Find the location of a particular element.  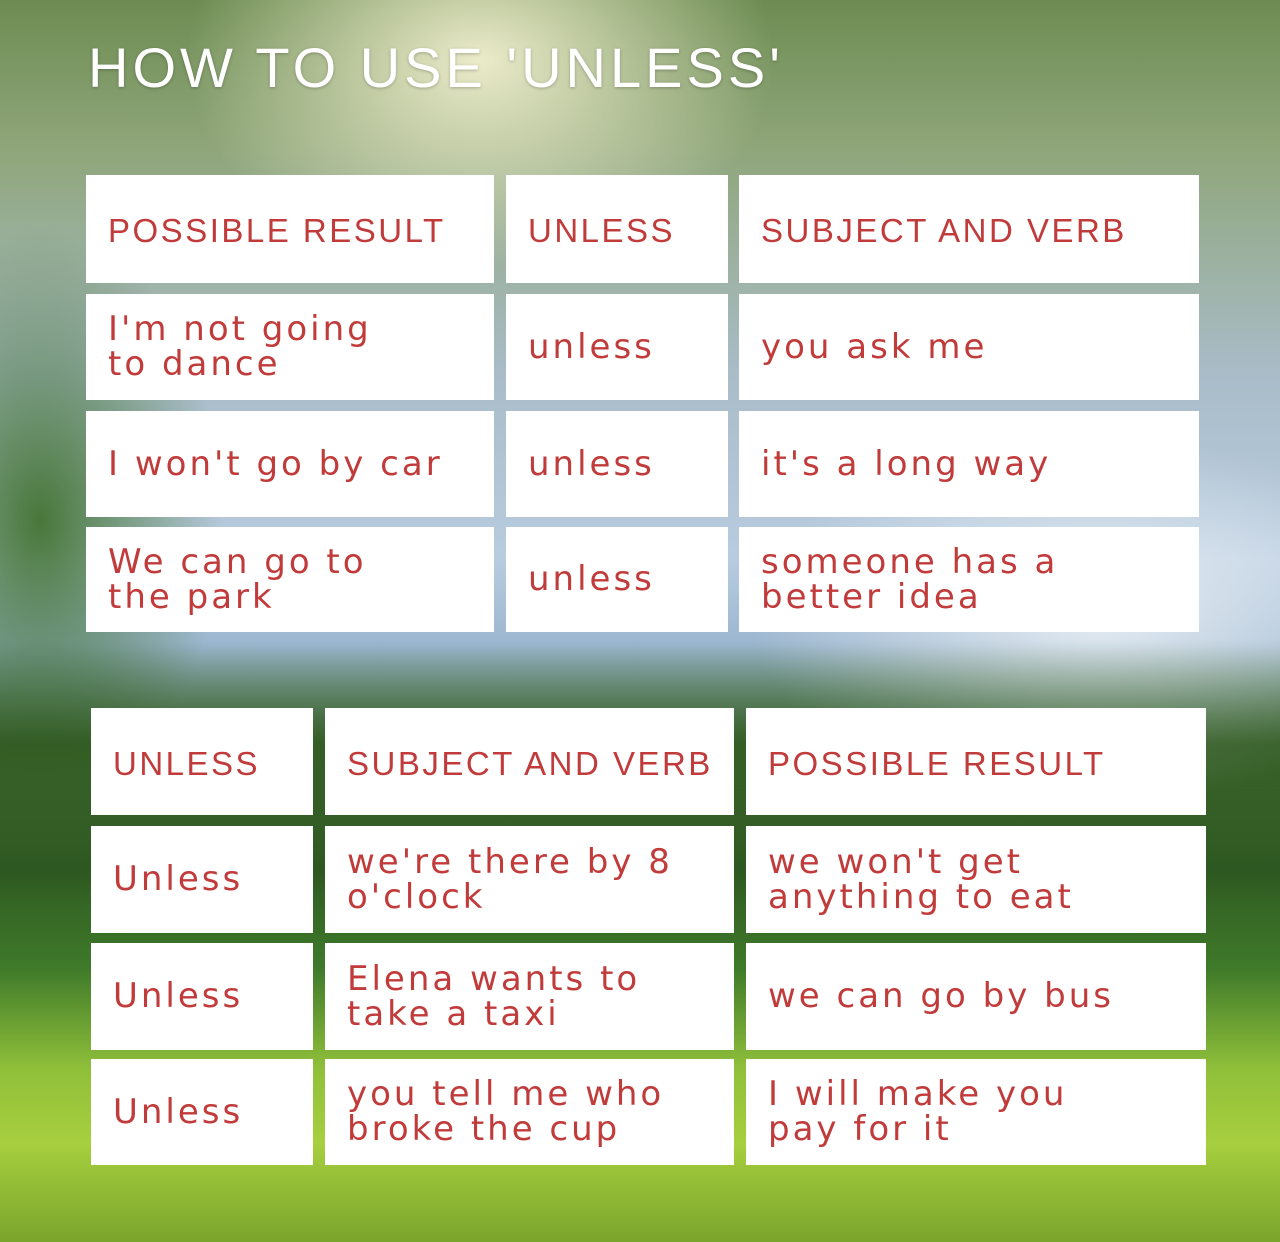

table1-row2-result: I won't go by car is located at coordinates (290, 464).